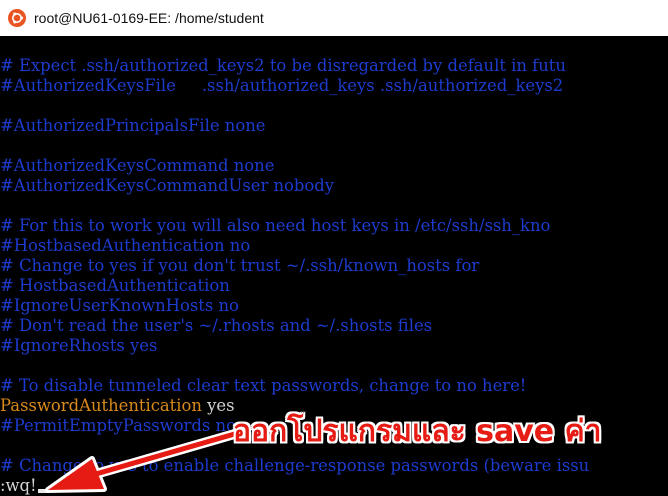 The height and width of the screenshot is (496, 668). I want to click on annotation-label: ออกโปรแกรมและ save ค่า, so click(417, 431).